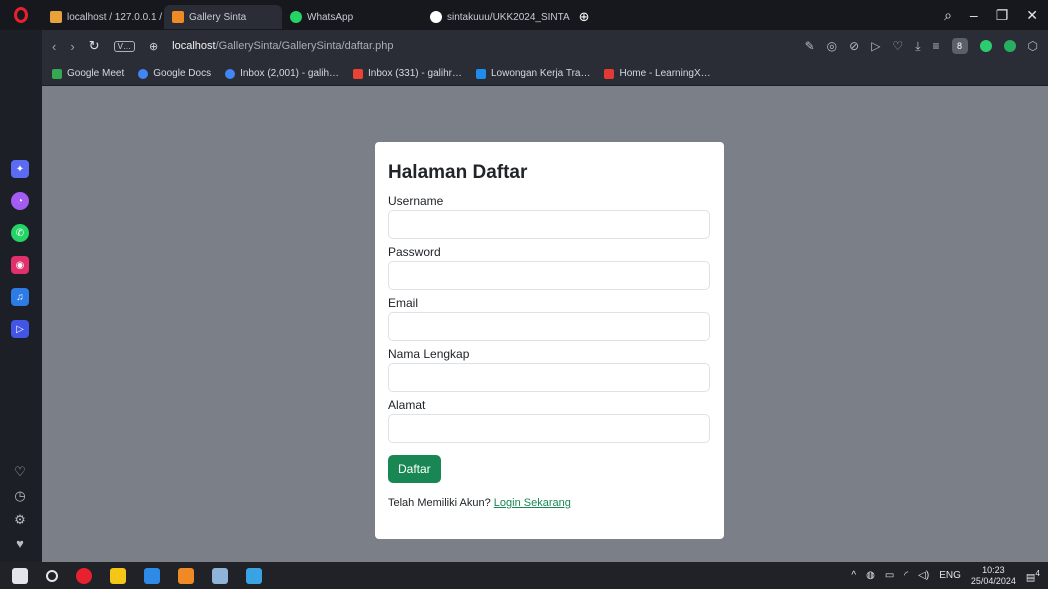 Image resolution: width=1048 pixels, height=589 pixels. What do you see at coordinates (20, 201) in the screenshot?
I see `messenger-icon: ◔` at bounding box center [20, 201].